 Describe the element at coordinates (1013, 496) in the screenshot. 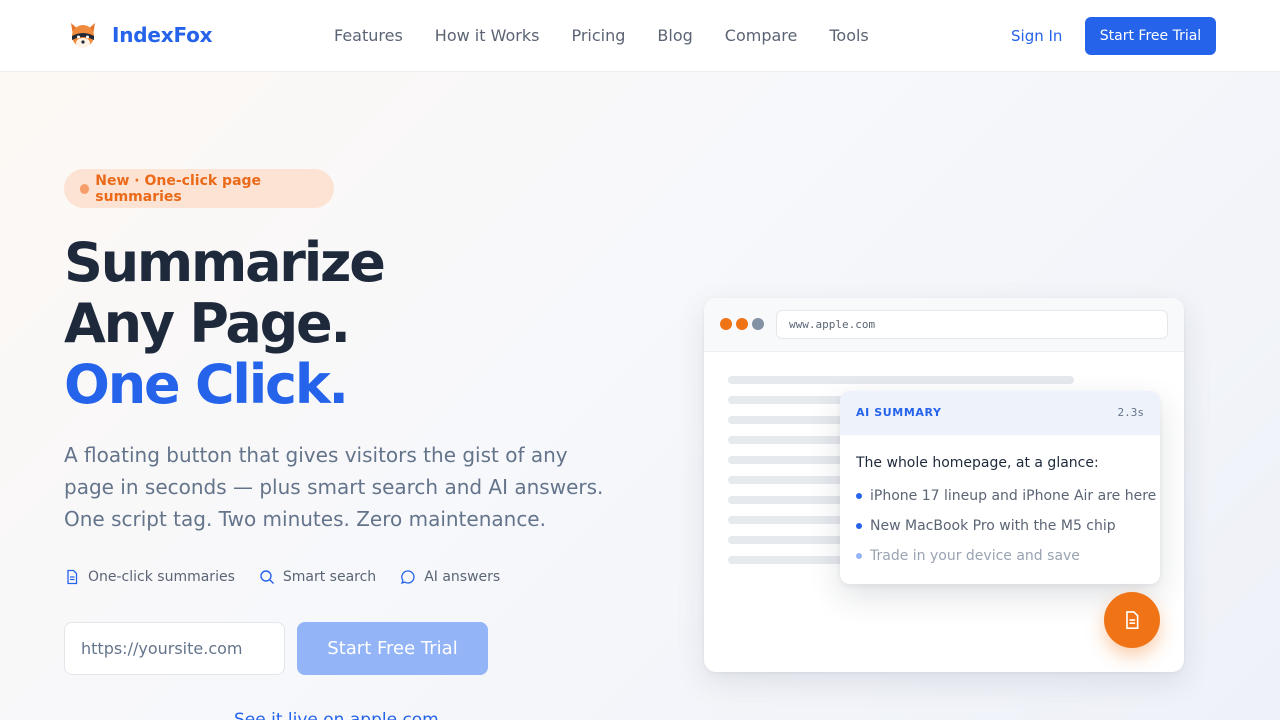

I see `bullet-text: iPhone 17 lineup and iPhone Air are here` at that location.